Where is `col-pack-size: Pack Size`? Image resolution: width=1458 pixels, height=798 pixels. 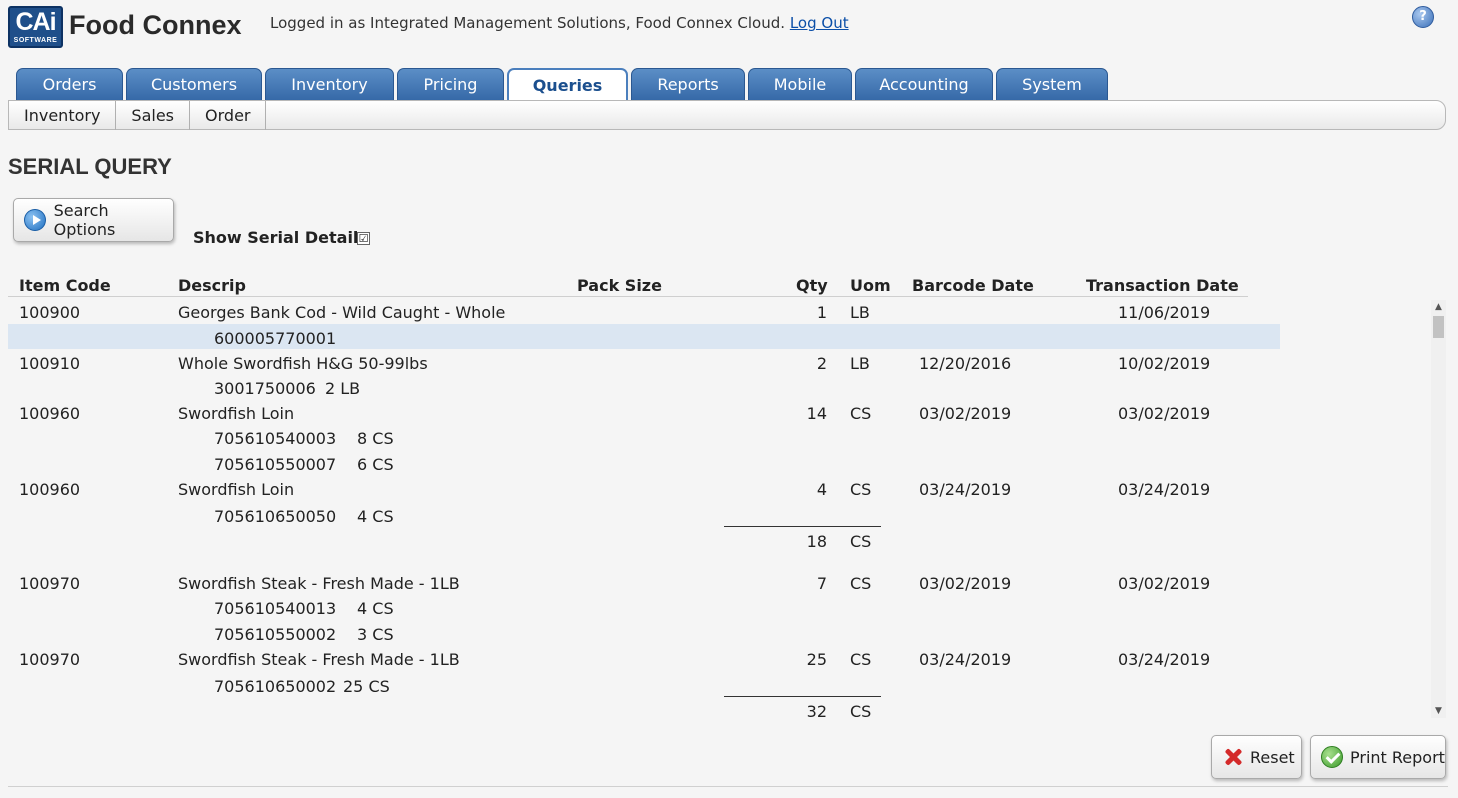 col-pack-size: Pack Size is located at coordinates (619, 285).